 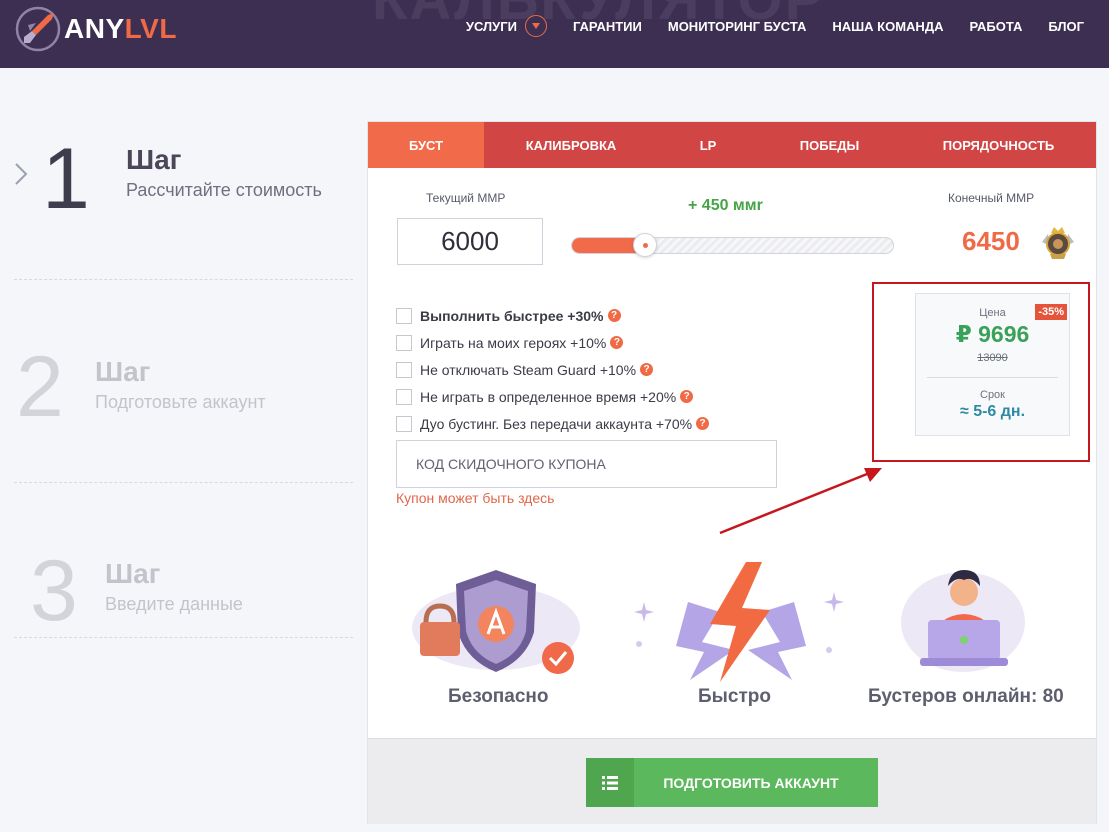 I want to click on nav-item-jobs: РАБОТА, so click(x=995, y=26).